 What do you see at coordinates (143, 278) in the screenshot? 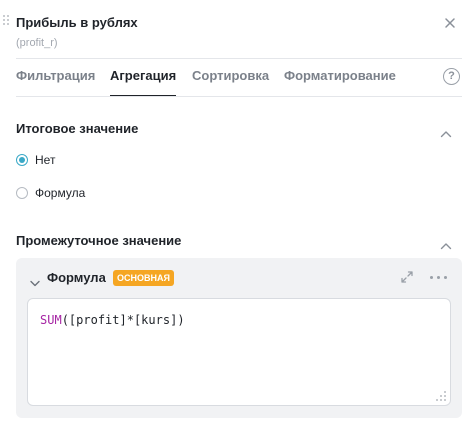
I see `primary-badge: ОСНОВНАЯ` at bounding box center [143, 278].